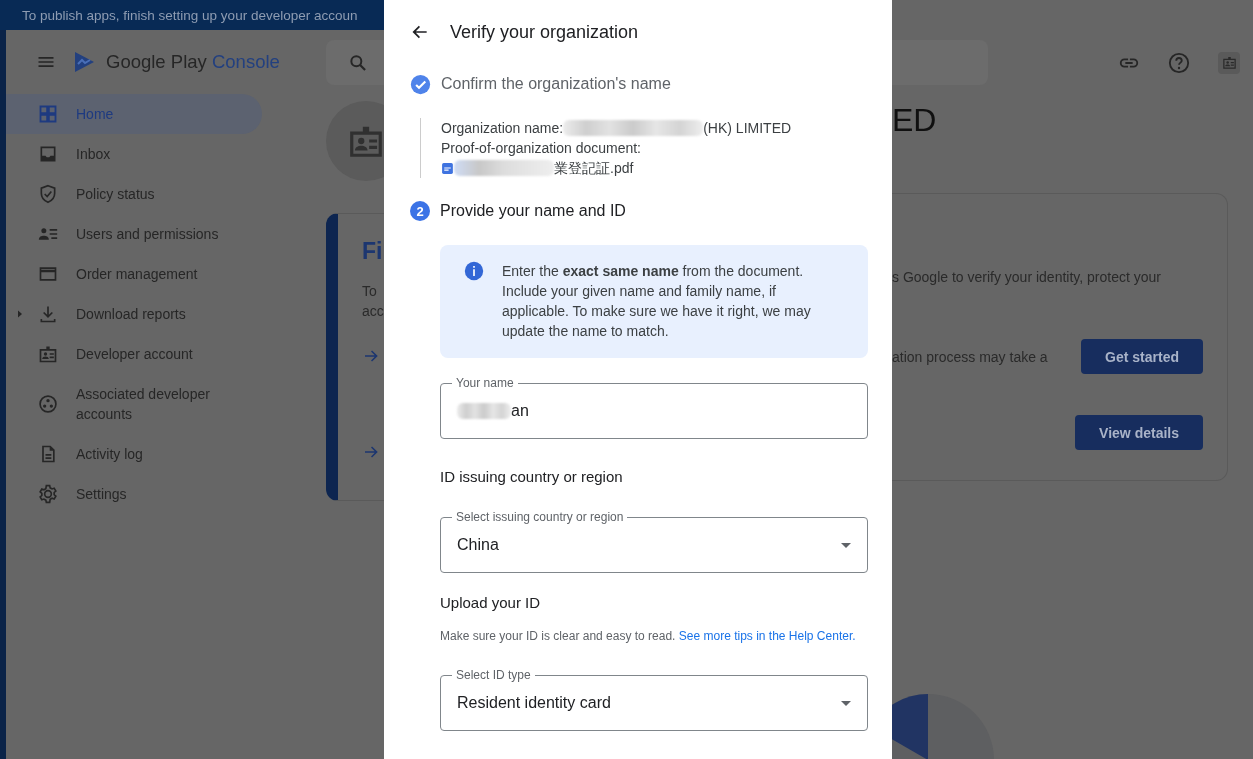  Describe the element at coordinates (541, 148) in the screenshot. I see `document-label: Proof-of-organization document:` at that location.